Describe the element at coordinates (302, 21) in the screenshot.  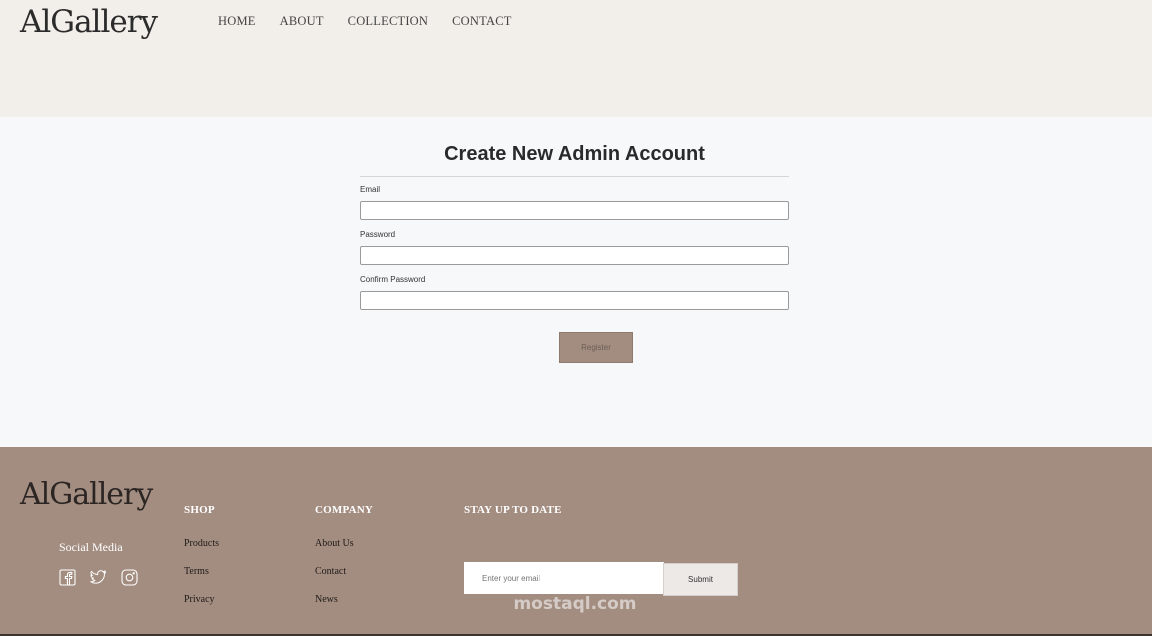
I see `nav-about-link: ABOUT` at that location.